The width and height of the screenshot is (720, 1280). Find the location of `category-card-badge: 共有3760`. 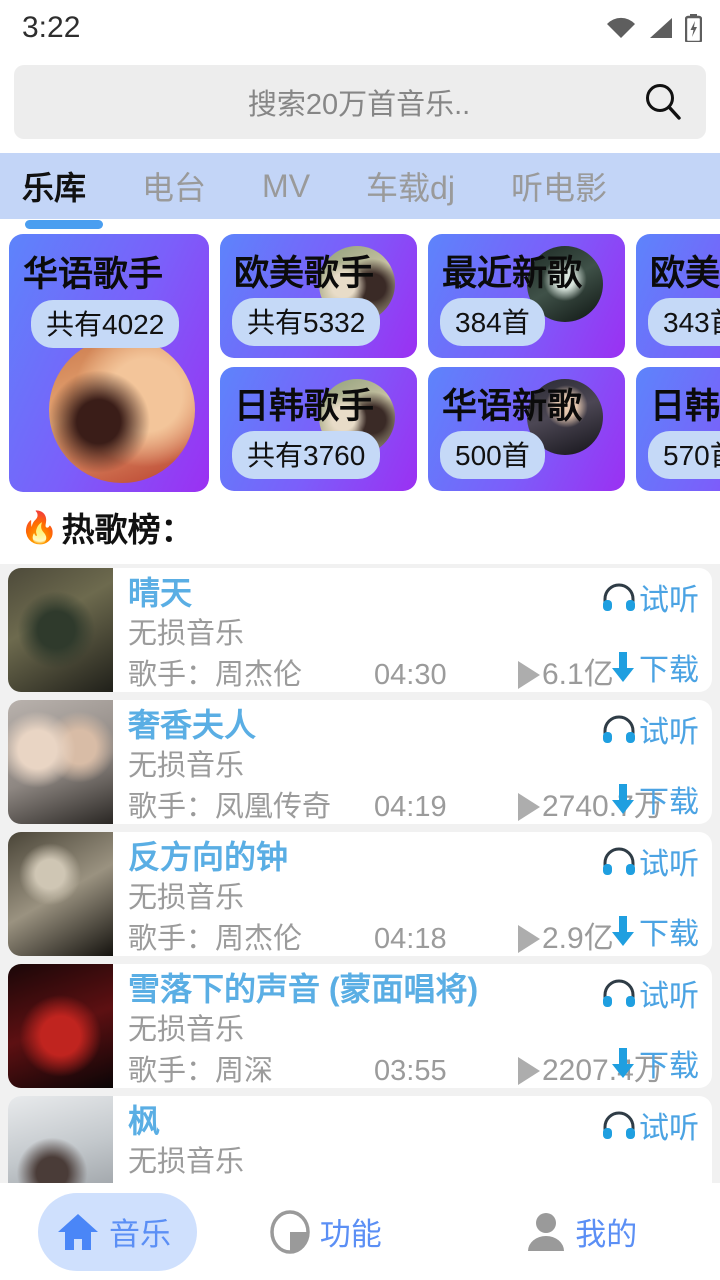

category-card-badge: 共有3760 is located at coordinates (306, 455).